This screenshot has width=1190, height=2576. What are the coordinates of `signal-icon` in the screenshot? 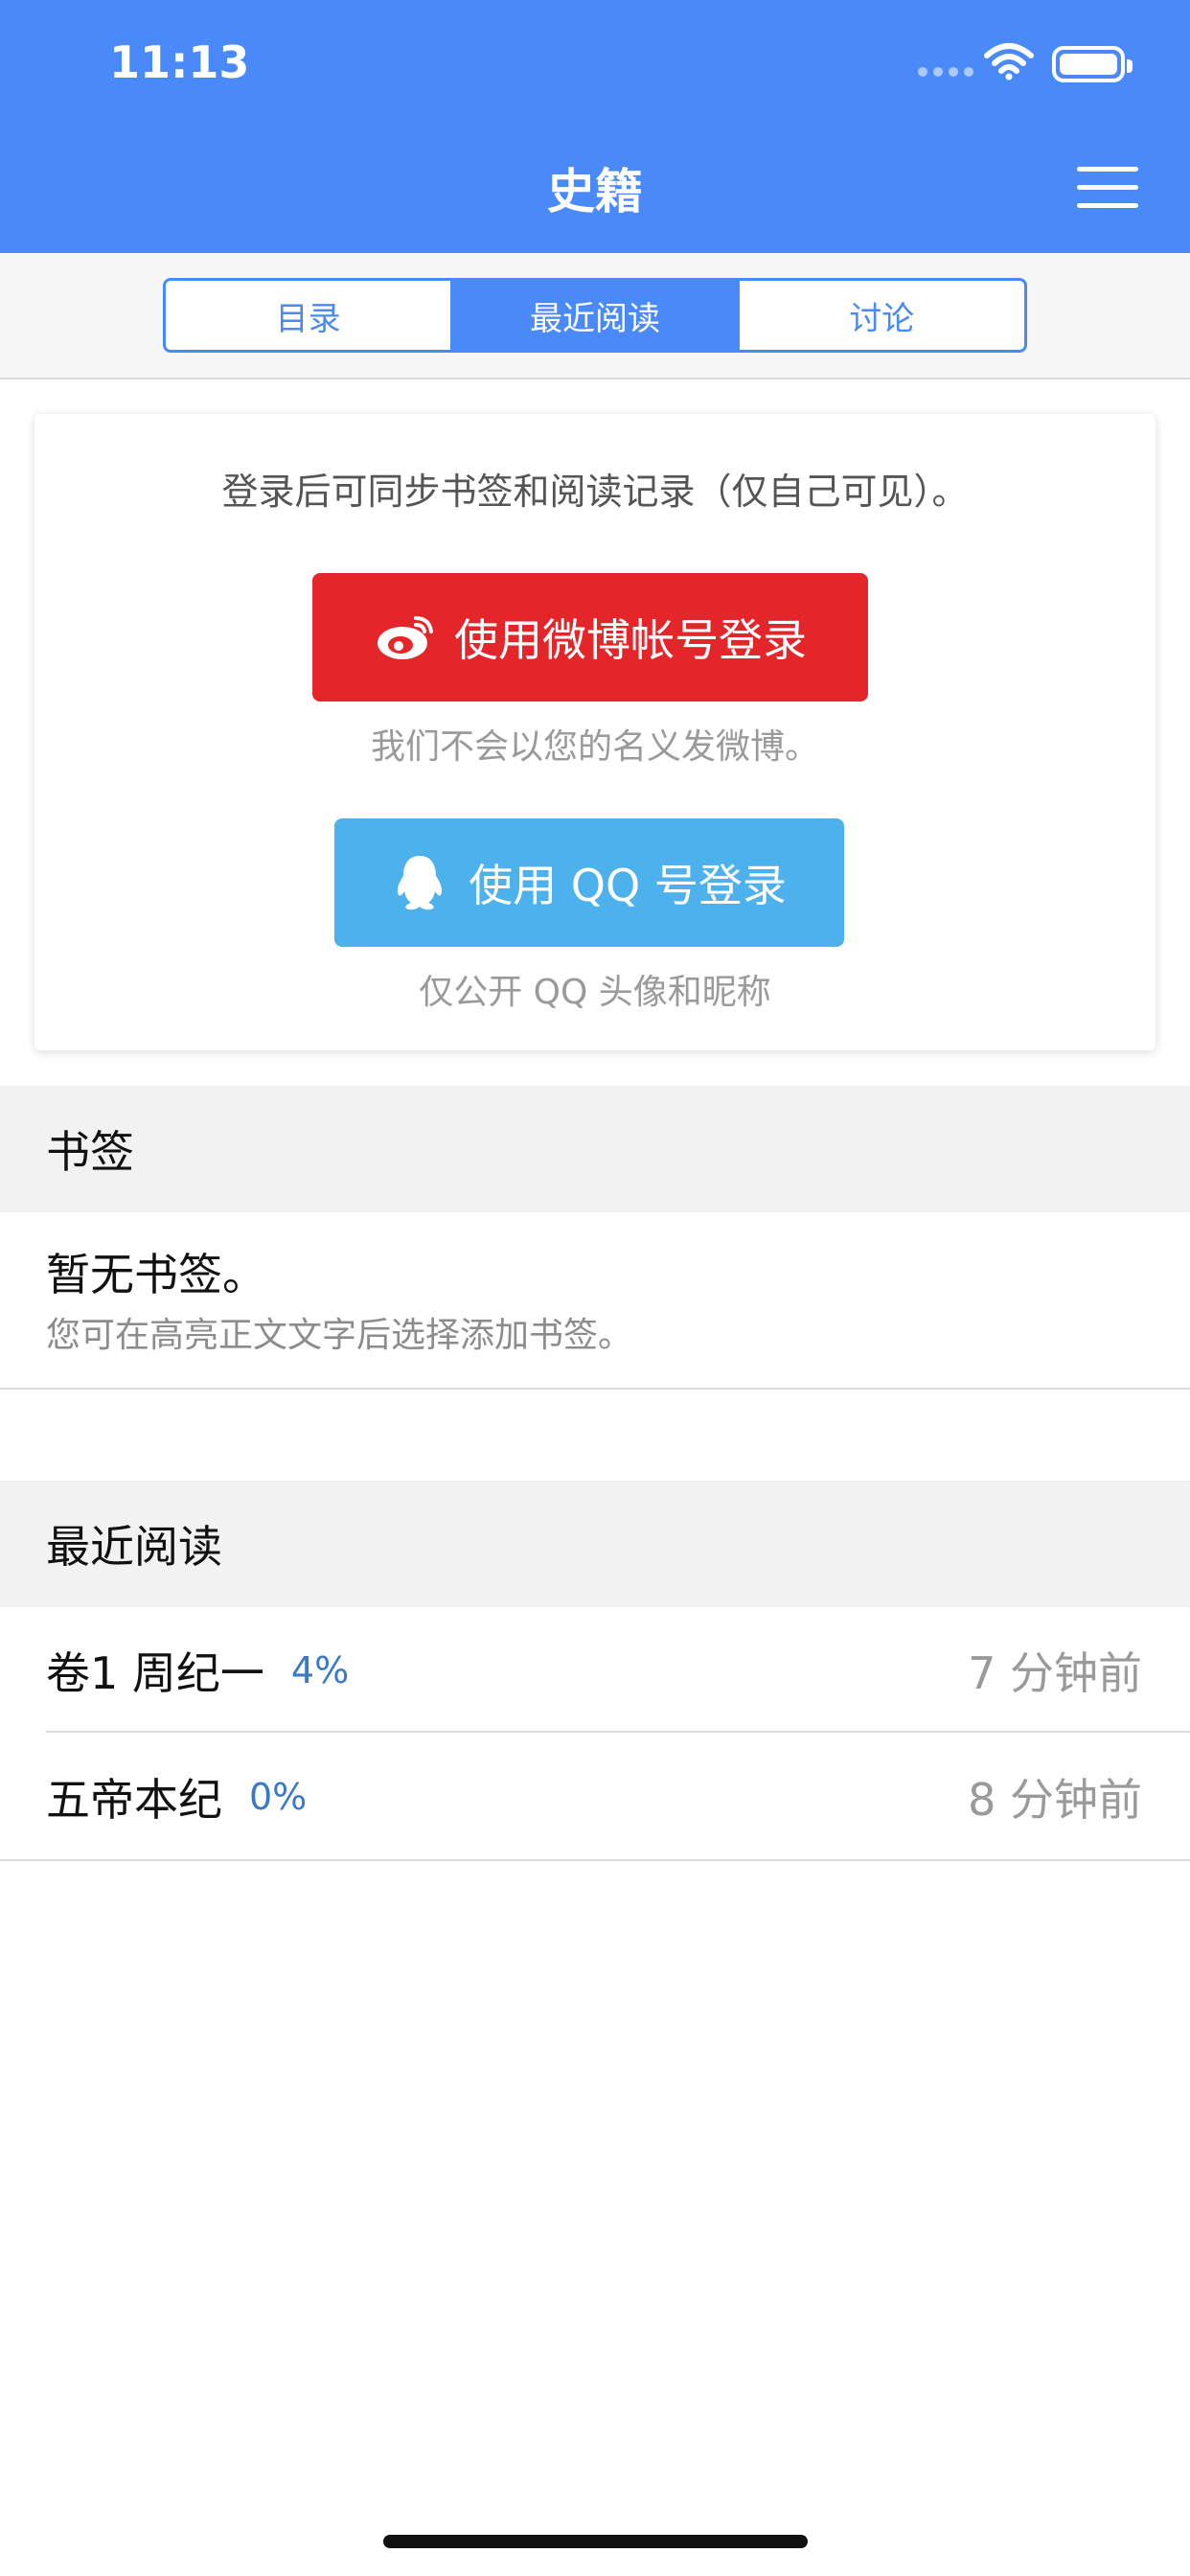 It's located at (946, 72).